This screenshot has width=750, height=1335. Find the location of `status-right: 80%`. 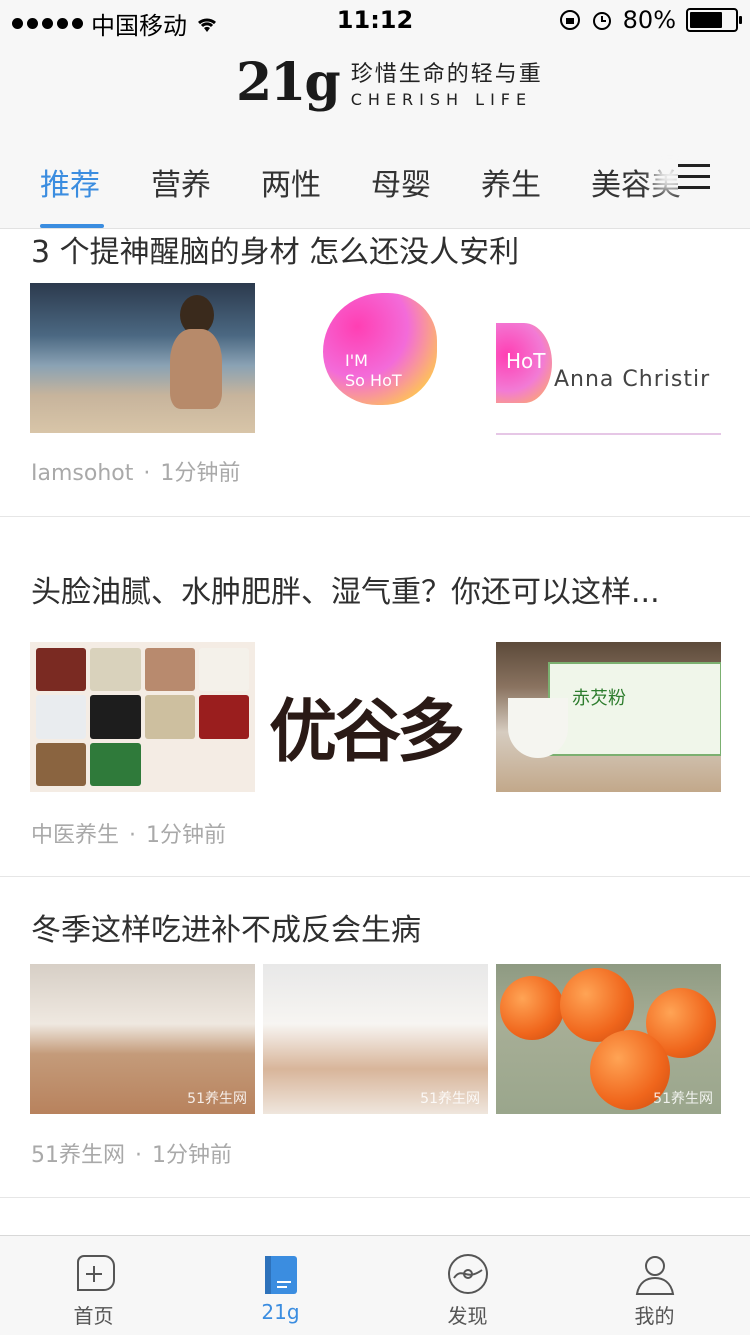

status-right: 80% is located at coordinates (650, 20).